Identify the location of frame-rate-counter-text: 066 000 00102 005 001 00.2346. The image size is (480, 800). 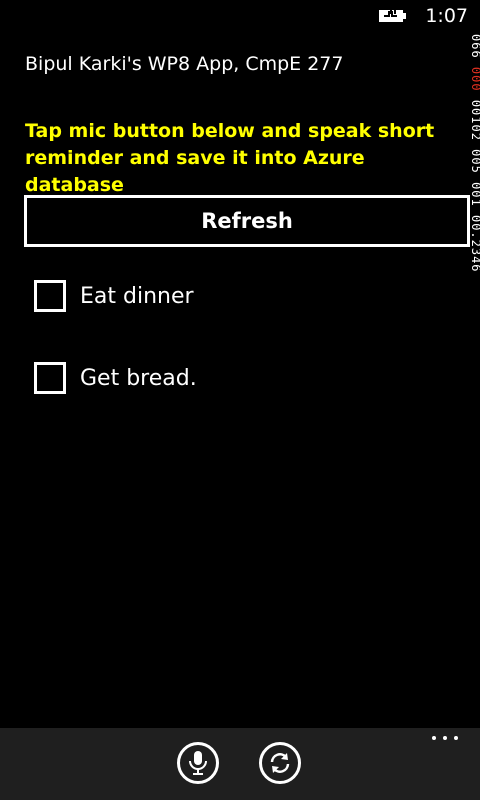
(474, 153).